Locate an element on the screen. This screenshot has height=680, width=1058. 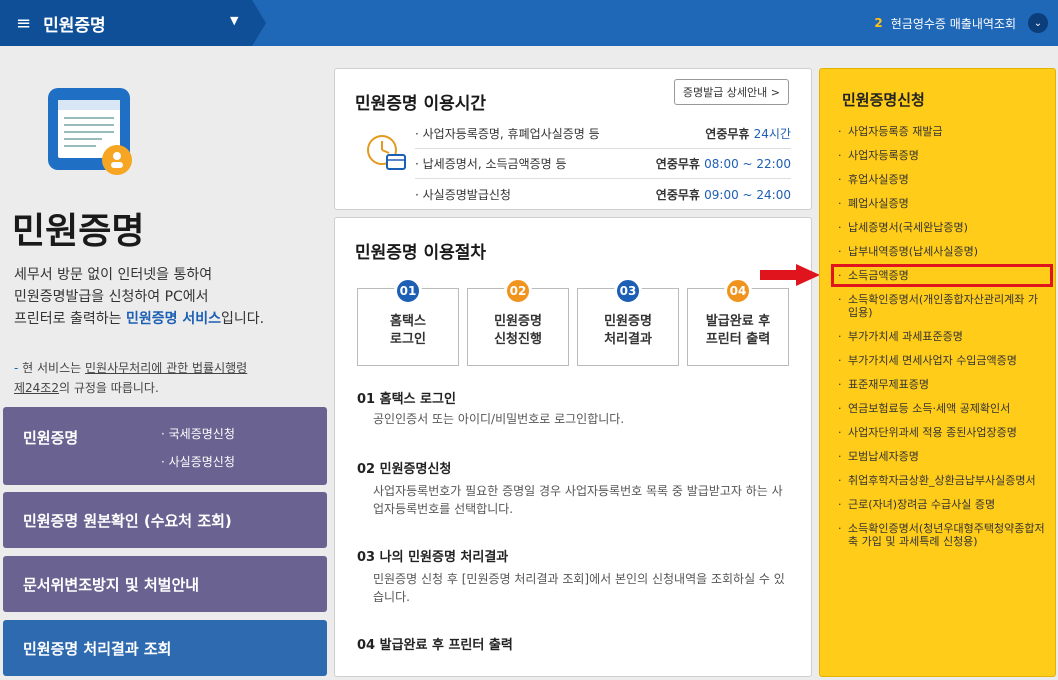
document-icon is located at coordinates (90, 131).